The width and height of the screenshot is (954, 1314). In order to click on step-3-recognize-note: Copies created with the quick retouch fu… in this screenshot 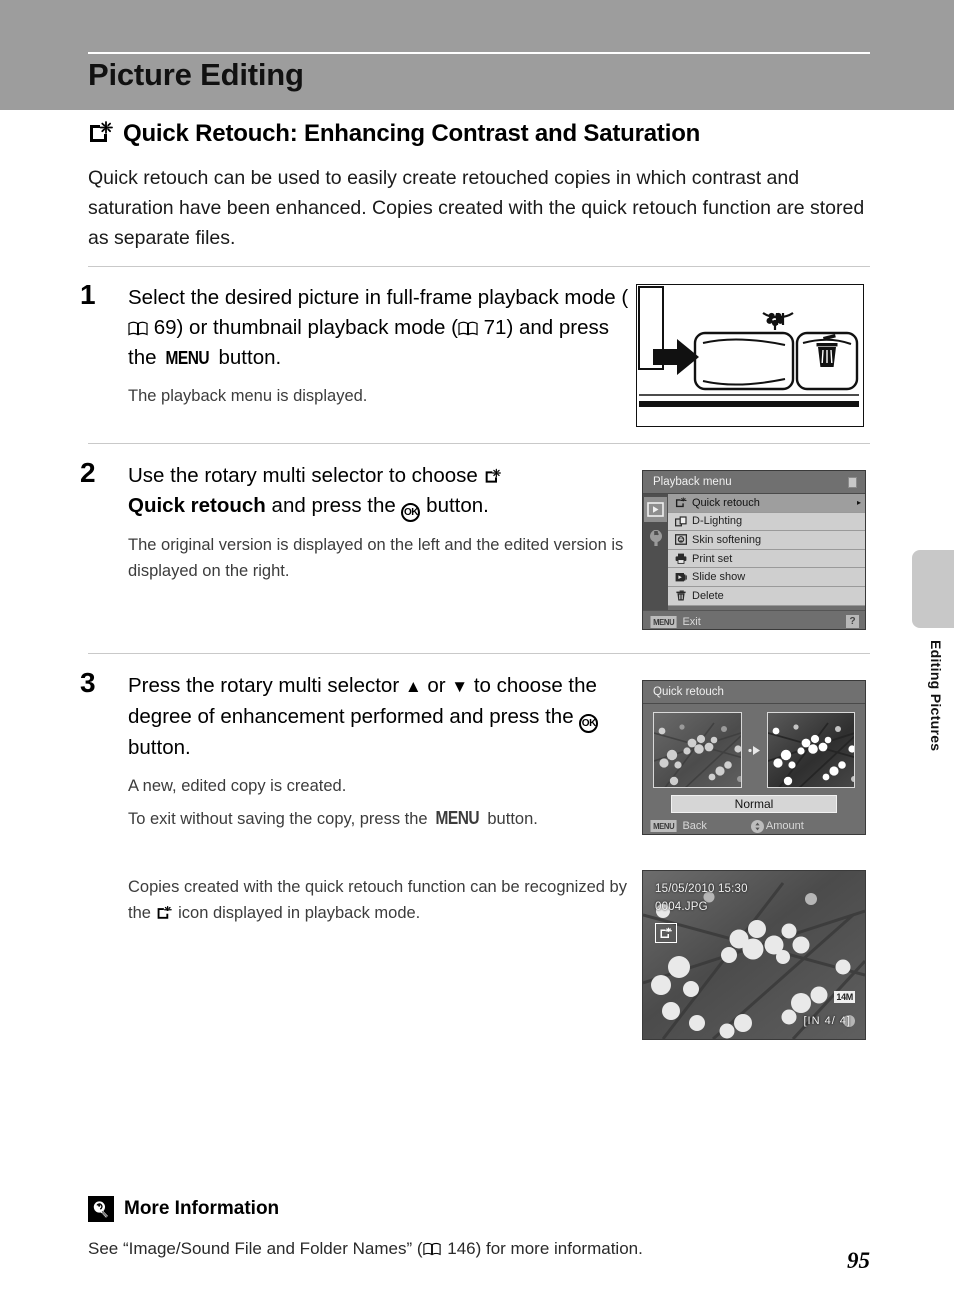, I will do `click(378, 900)`.